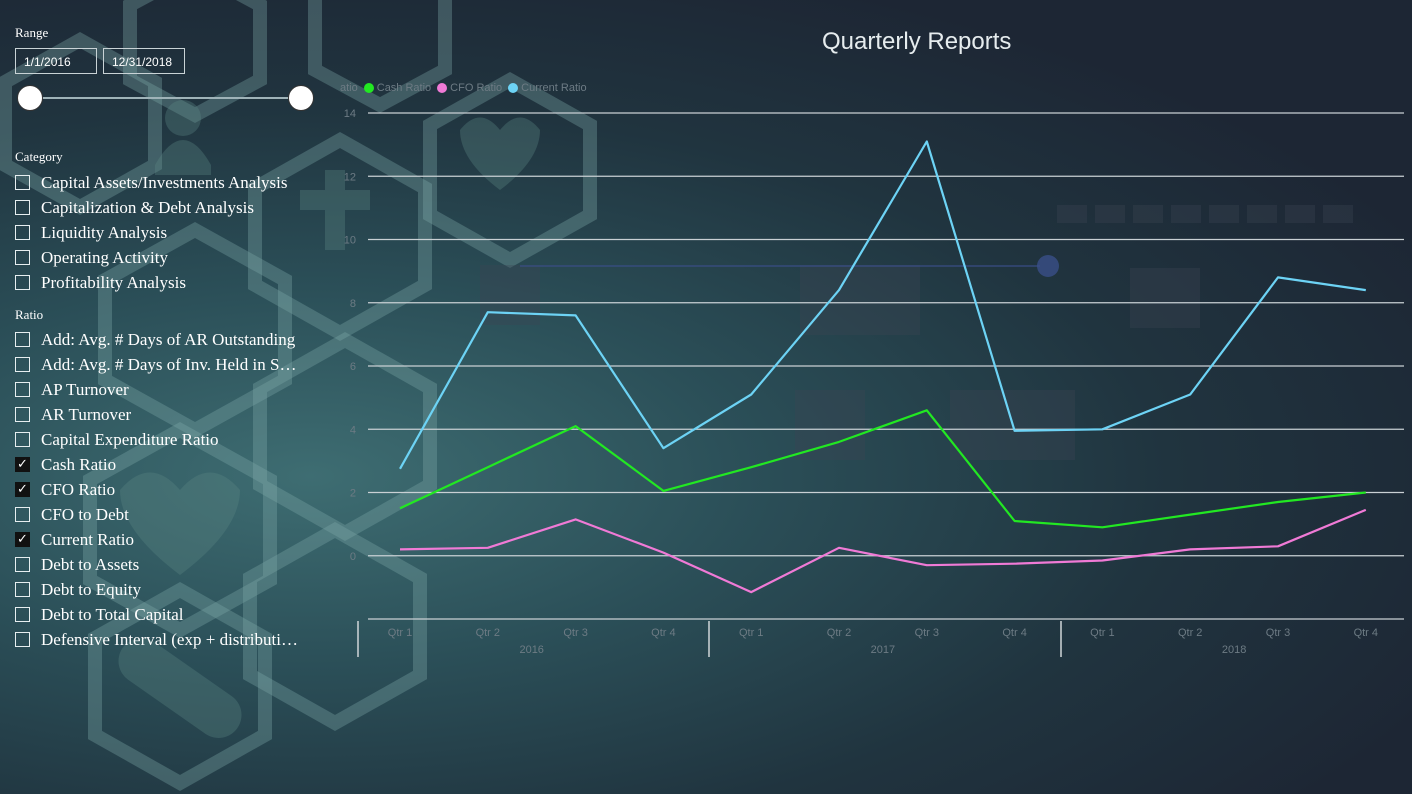  I want to click on y-tick-label: 6, so click(353, 367).